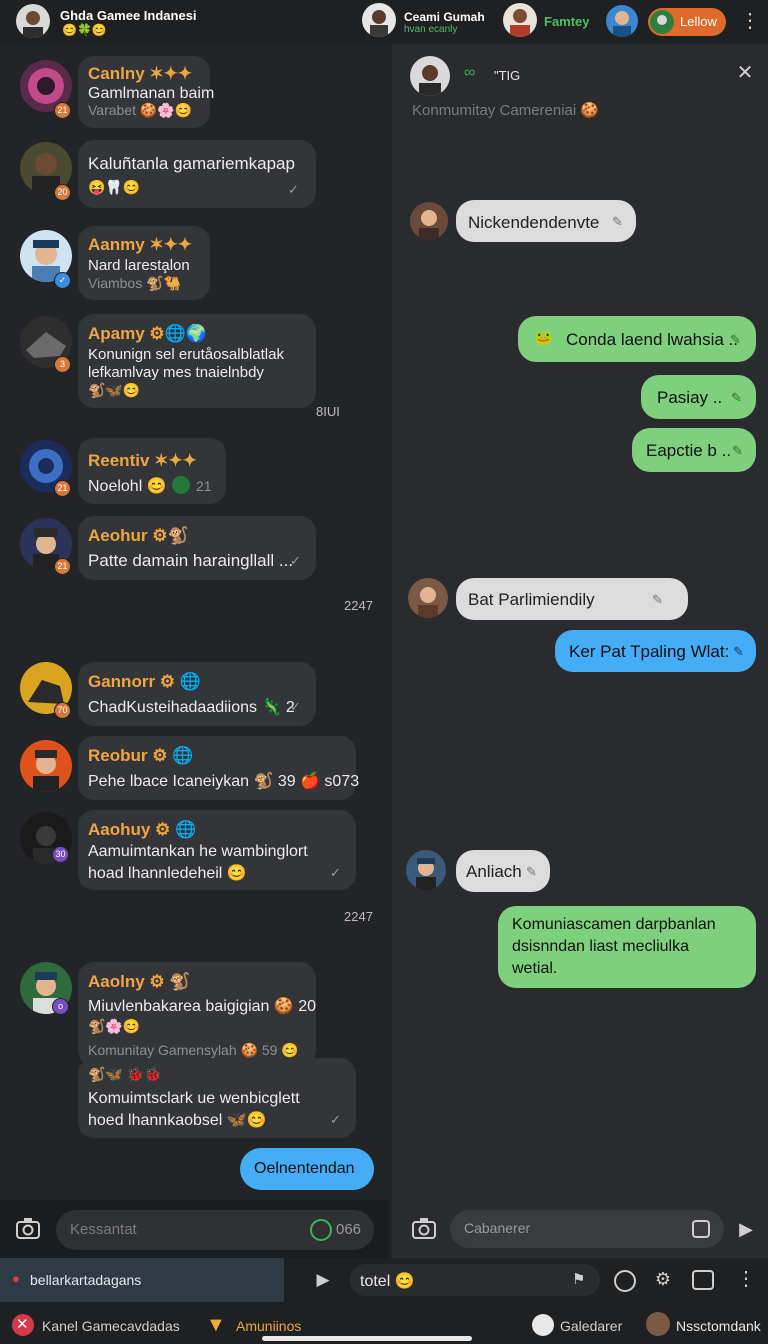 The height and width of the screenshot is (1344, 768). Describe the element at coordinates (600, 946) in the screenshot. I see `message-text-2: dsisnndan liast mecliulka` at that location.